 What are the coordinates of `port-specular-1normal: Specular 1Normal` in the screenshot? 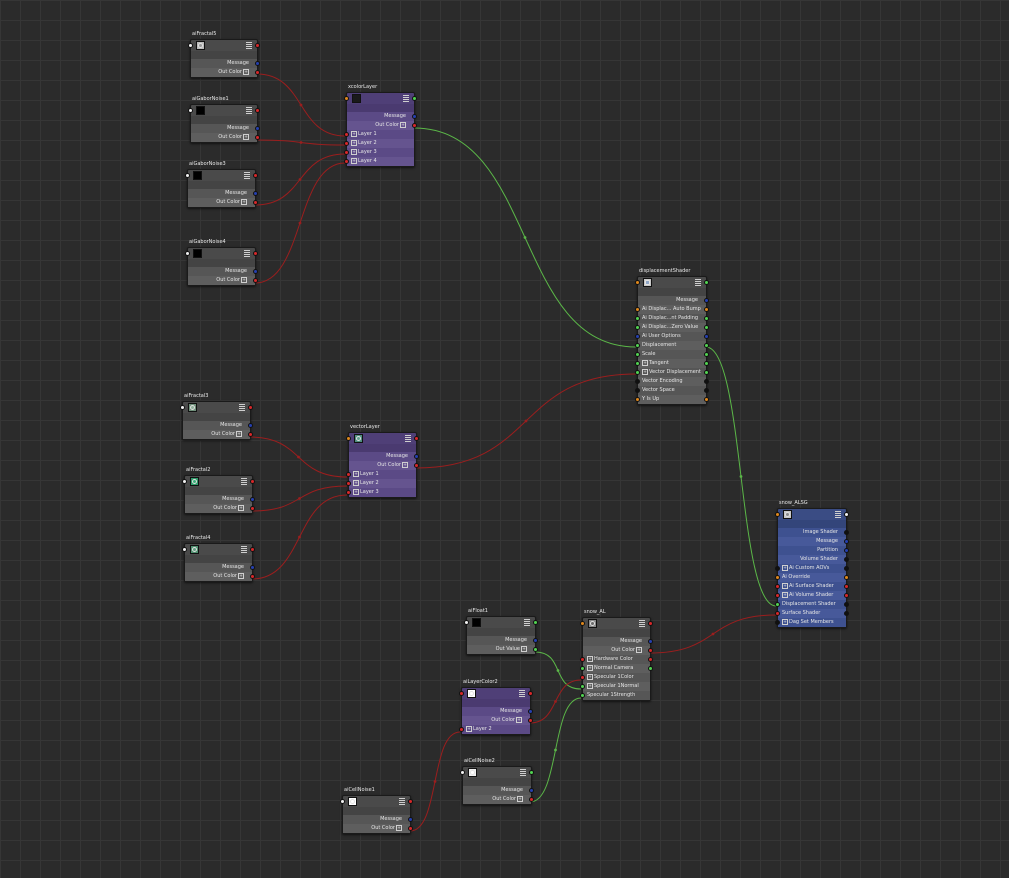 It's located at (615, 686).